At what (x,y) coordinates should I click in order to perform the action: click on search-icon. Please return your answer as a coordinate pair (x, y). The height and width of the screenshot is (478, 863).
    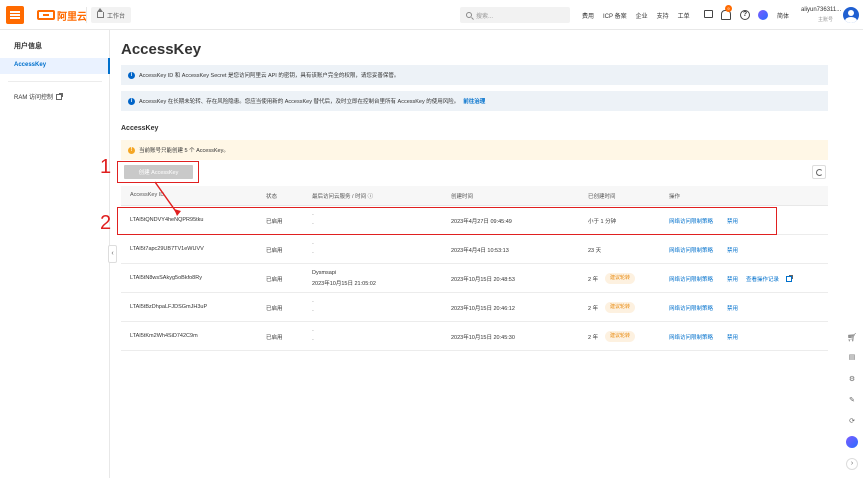
    Looking at the image, I should click on (469, 15).